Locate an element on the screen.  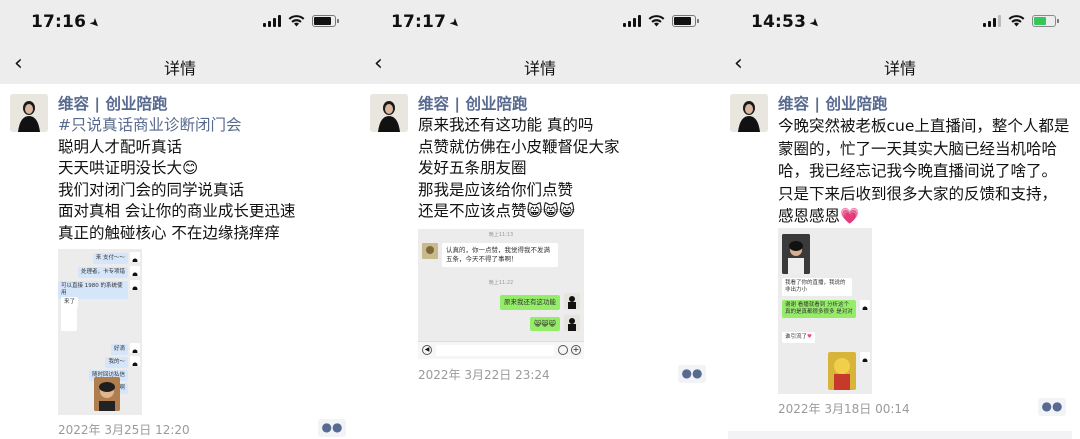
post-line: 真正的触碰核心 不在边缘挠痒痒 is located at coordinates (169, 232).